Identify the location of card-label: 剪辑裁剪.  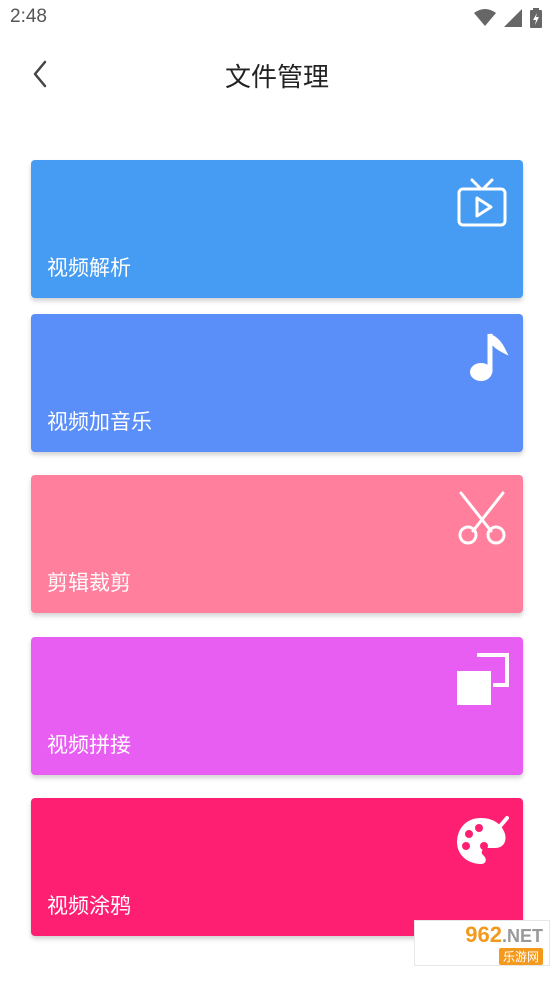
(89, 583).